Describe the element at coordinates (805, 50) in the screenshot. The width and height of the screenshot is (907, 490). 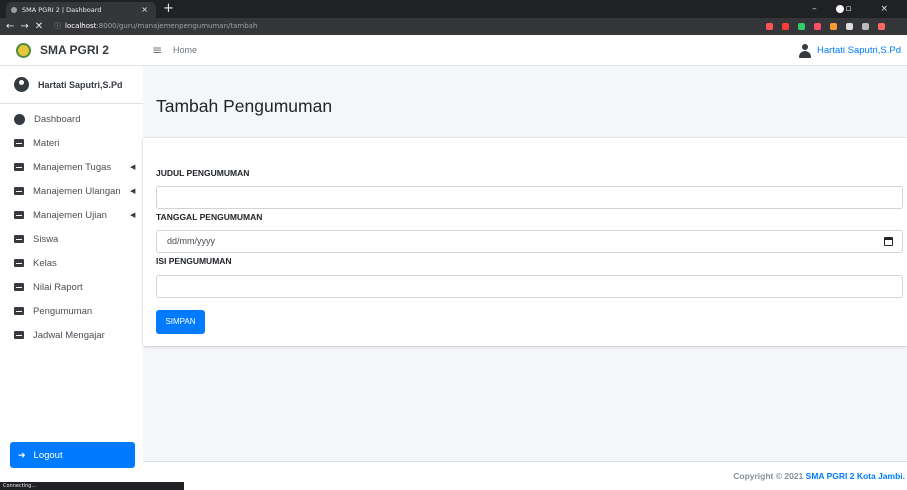
I see `user-icon` at that location.